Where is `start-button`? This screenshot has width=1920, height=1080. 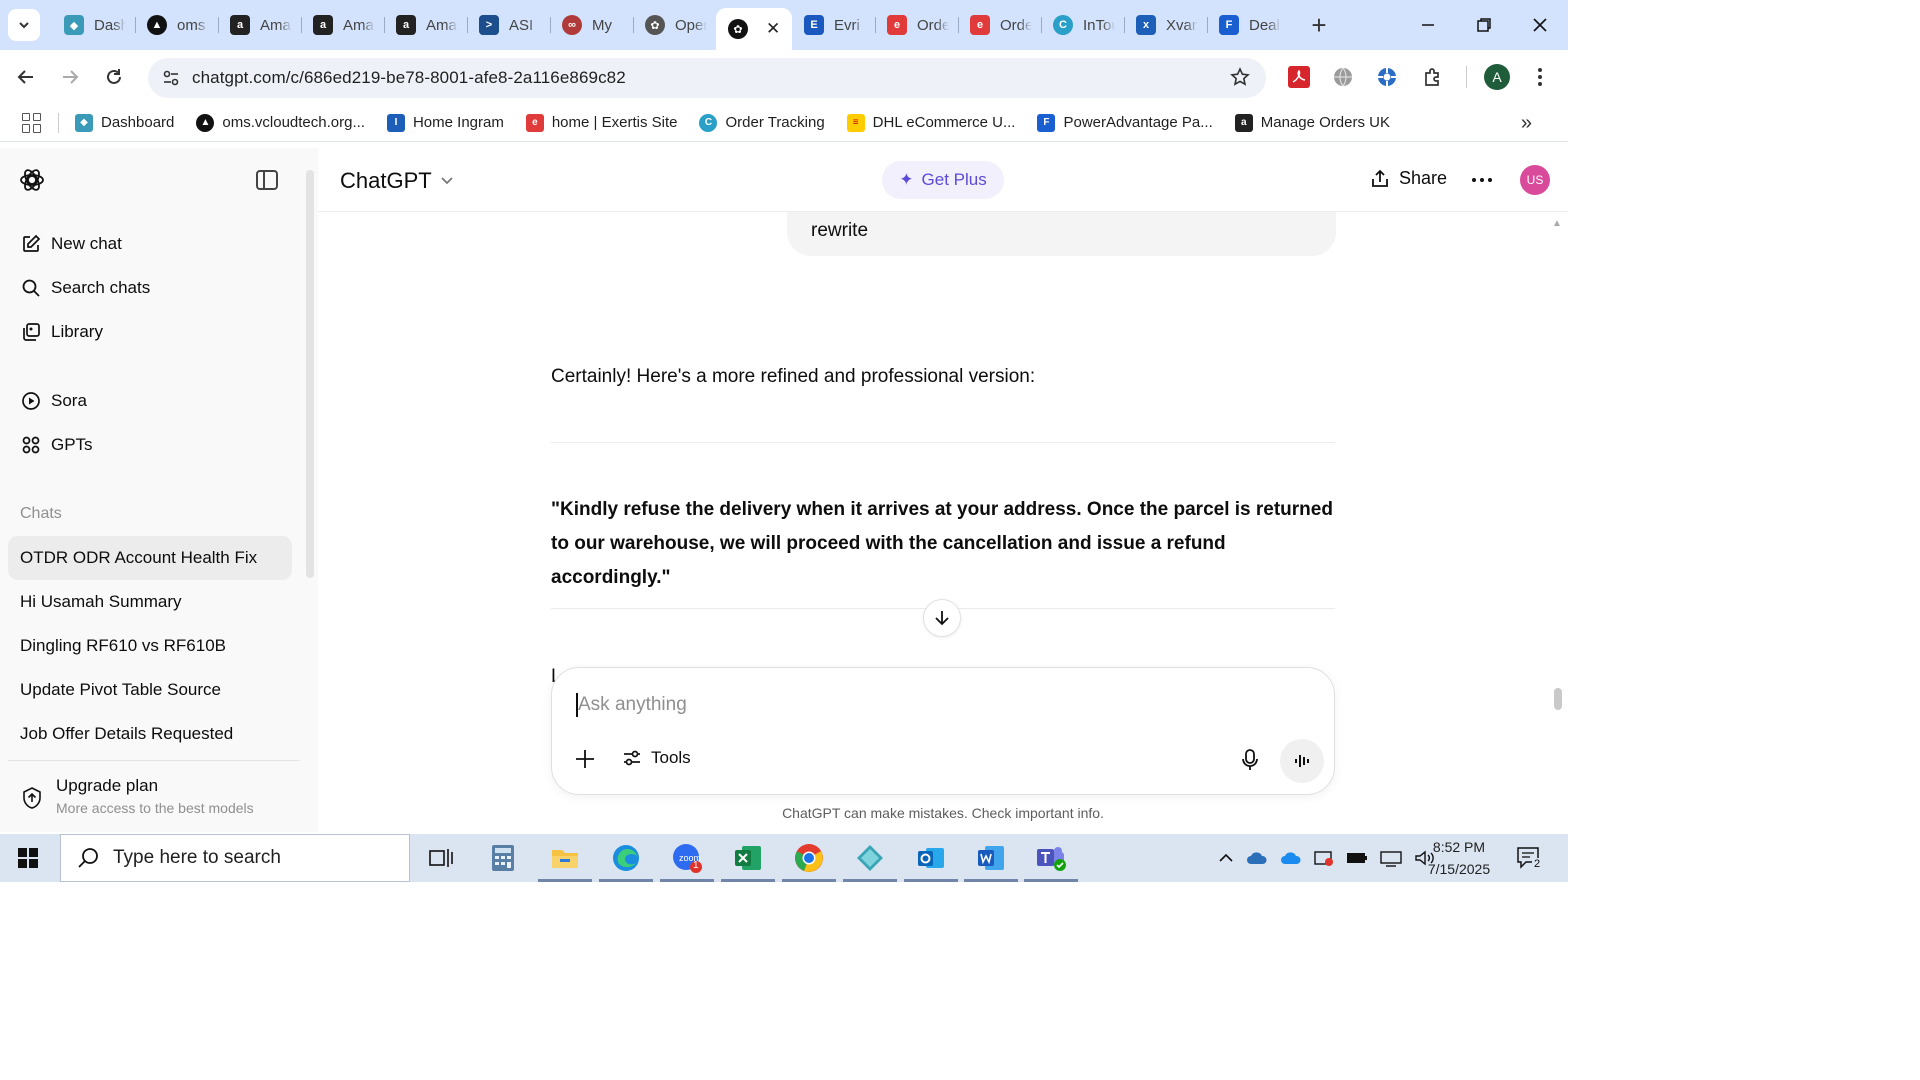
start-button is located at coordinates (28, 858).